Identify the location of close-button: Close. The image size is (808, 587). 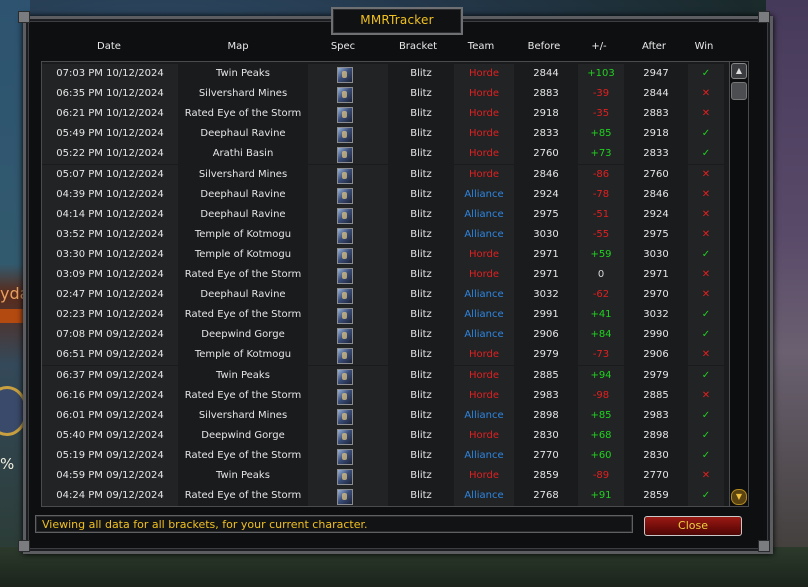
(693, 526).